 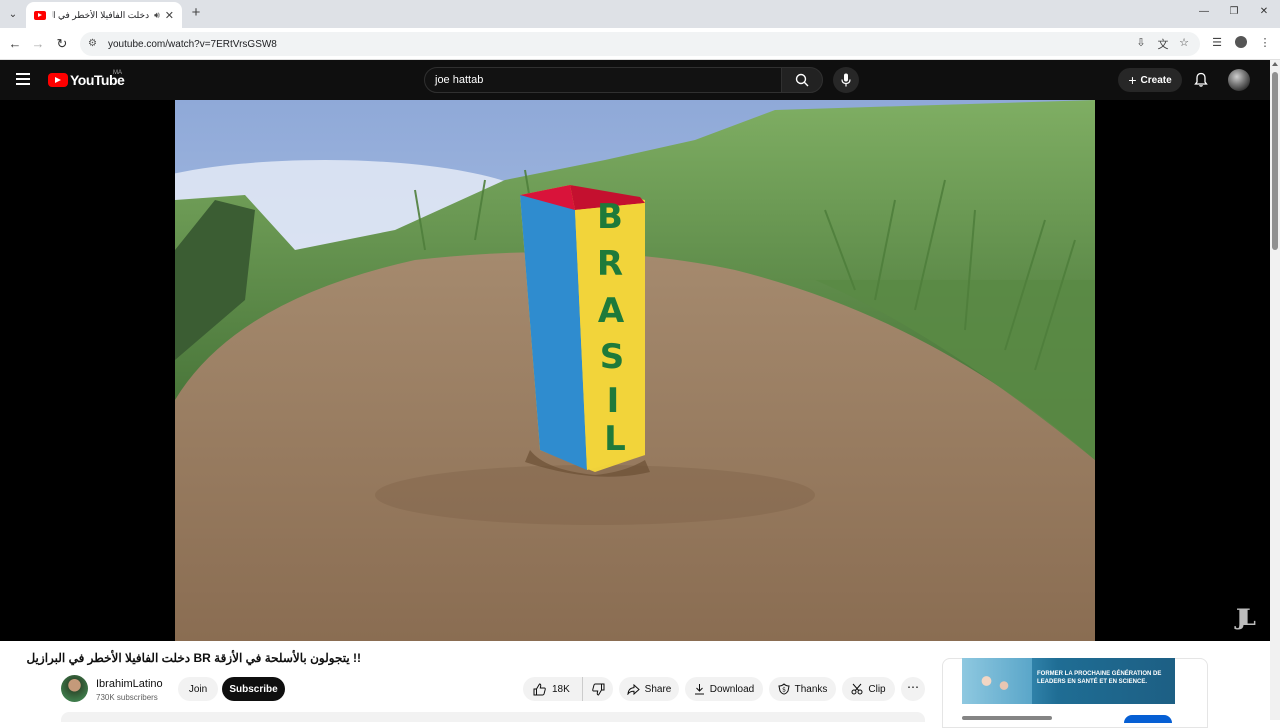 I want to click on thumbs-down-icon, so click(x=597, y=689).